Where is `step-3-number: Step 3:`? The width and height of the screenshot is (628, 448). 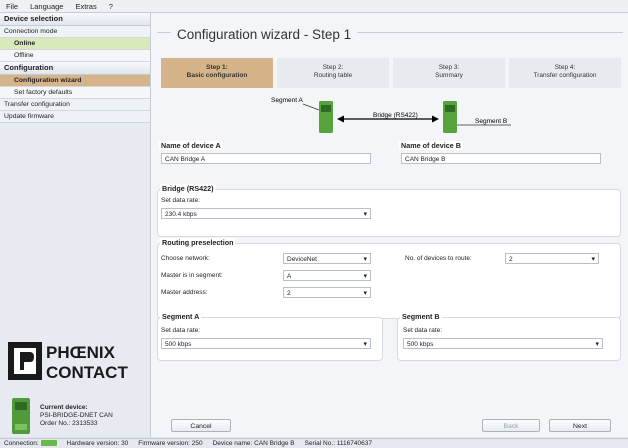 step-3-number: Step 3: is located at coordinates (449, 67).